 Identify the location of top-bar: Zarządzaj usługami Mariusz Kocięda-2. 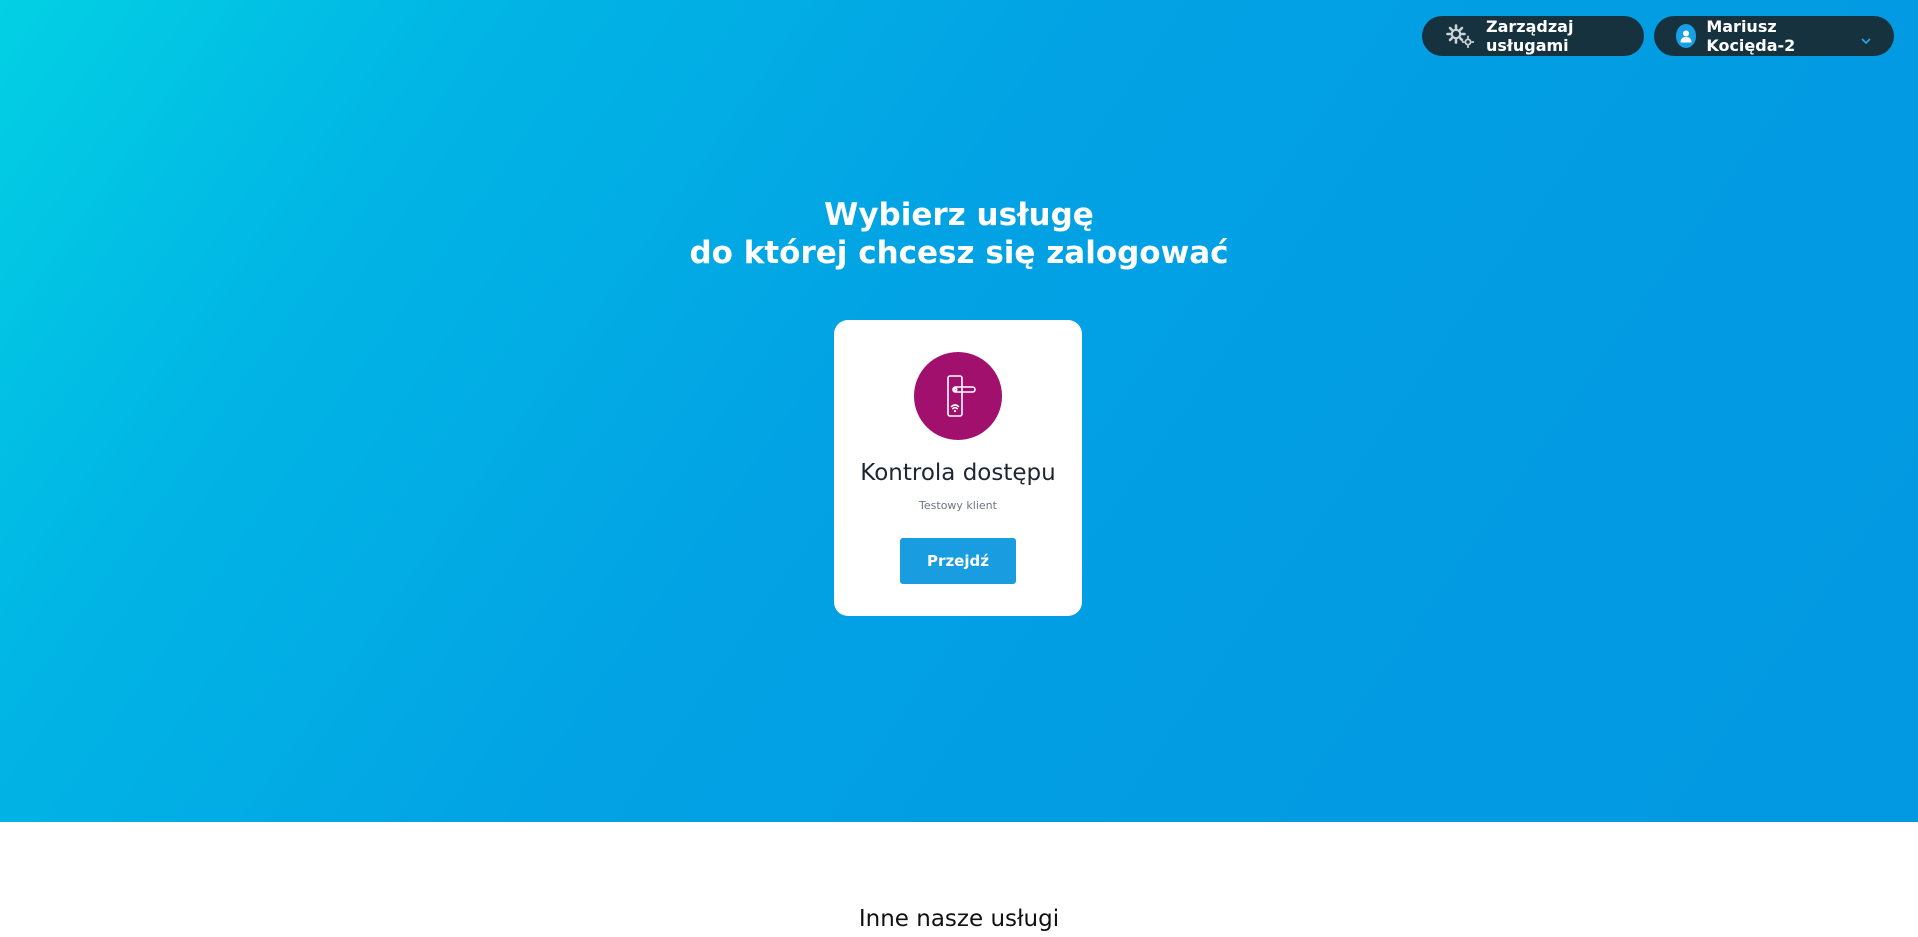
(1658, 36).